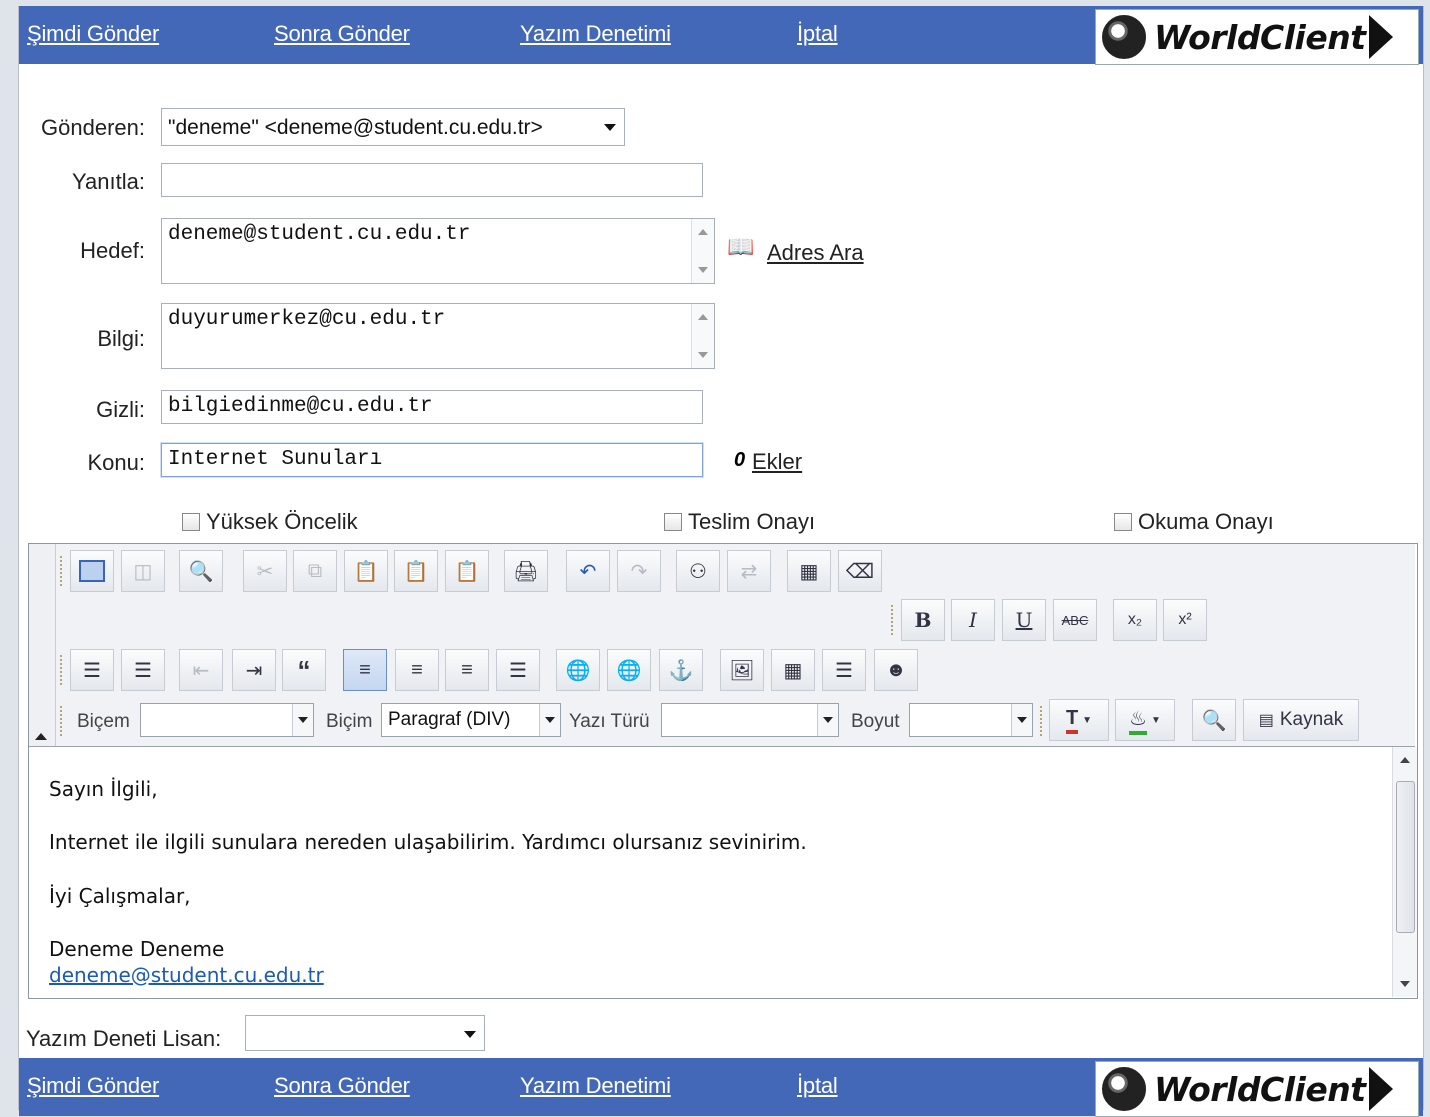  What do you see at coordinates (265, 571) in the screenshot?
I see `cut-button: ✂` at bounding box center [265, 571].